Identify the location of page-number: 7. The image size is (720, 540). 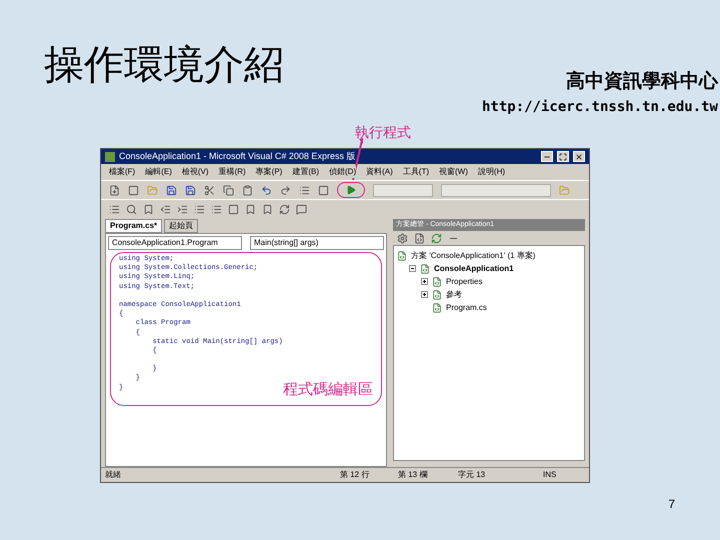
(671, 504).